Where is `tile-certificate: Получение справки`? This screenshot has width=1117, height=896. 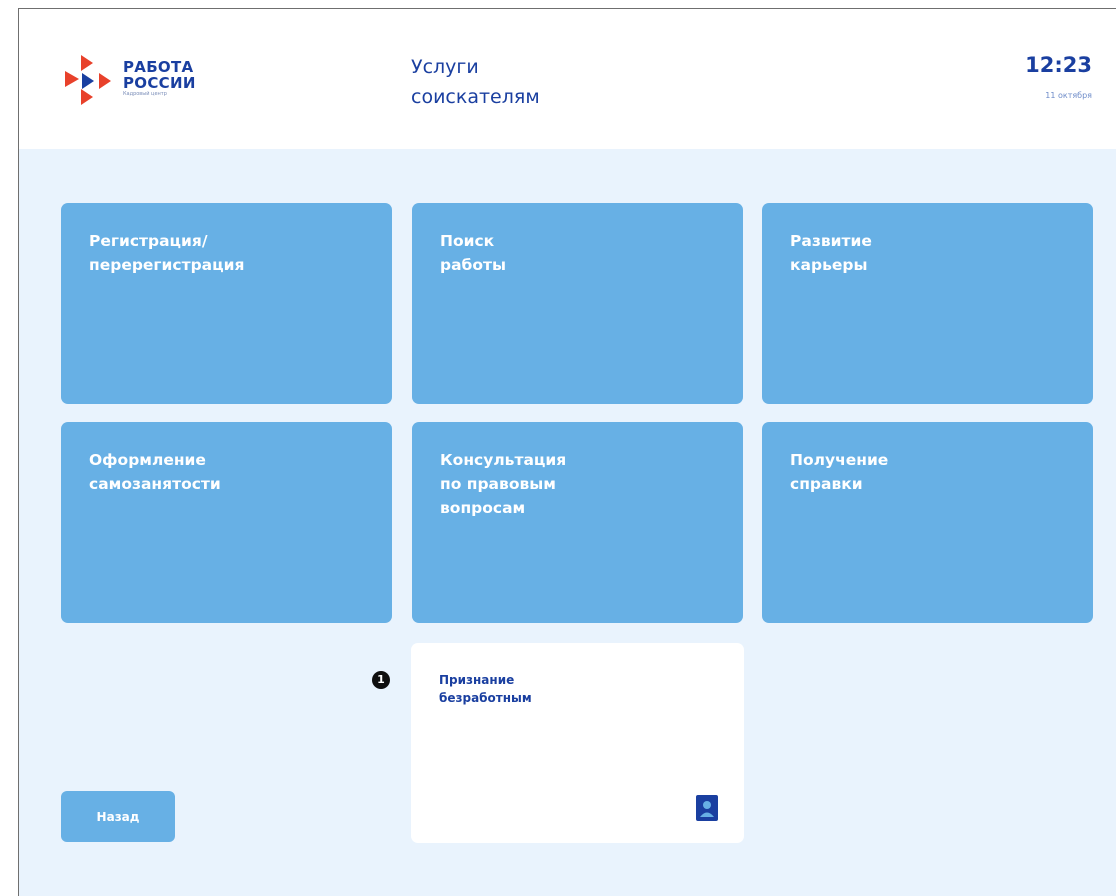 tile-certificate: Получение справки is located at coordinates (927, 522).